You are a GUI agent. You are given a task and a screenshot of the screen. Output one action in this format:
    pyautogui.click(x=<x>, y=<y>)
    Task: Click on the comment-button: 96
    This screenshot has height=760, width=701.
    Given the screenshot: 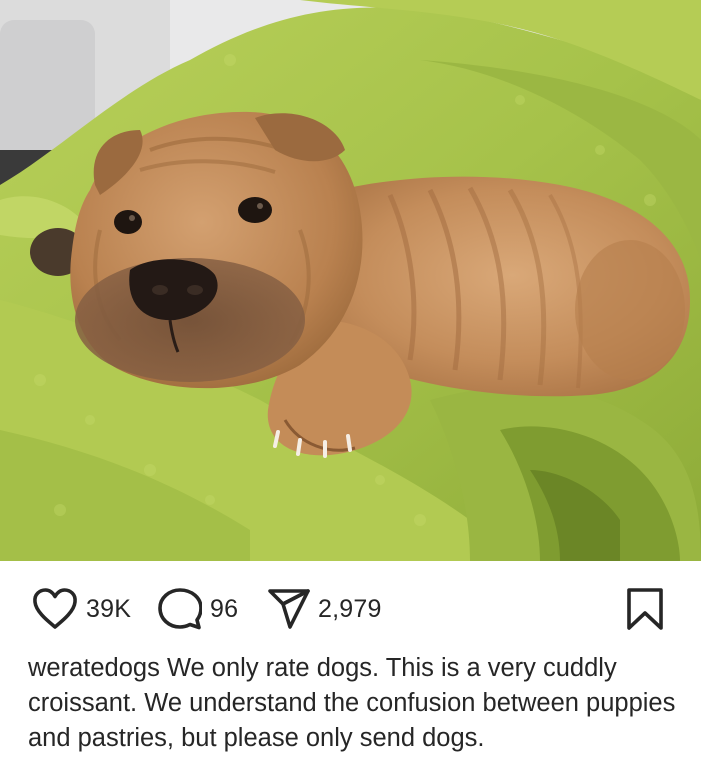 What is the action you would take?
    pyautogui.click(x=198, y=609)
    